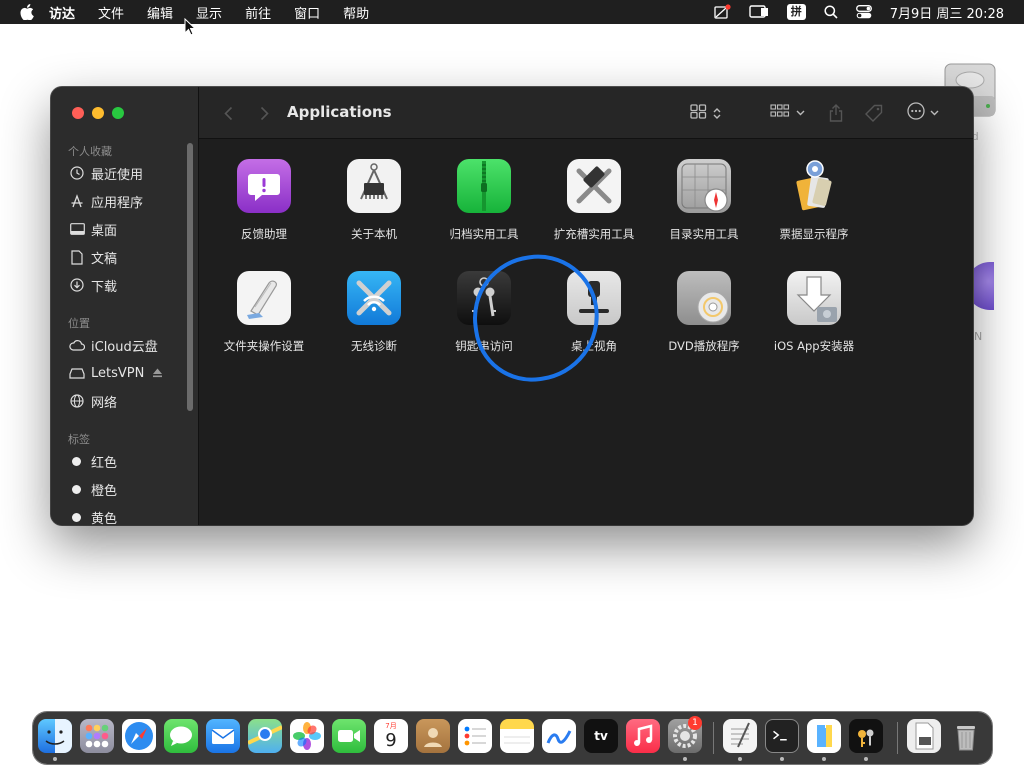 The height and width of the screenshot is (768, 1024). Describe the element at coordinates (863, 12) in the screenshot. I see `control-center-icon` at that location.